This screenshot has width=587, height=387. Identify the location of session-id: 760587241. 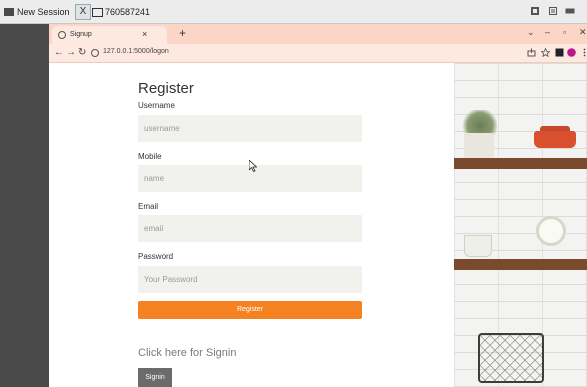
(121, 12).